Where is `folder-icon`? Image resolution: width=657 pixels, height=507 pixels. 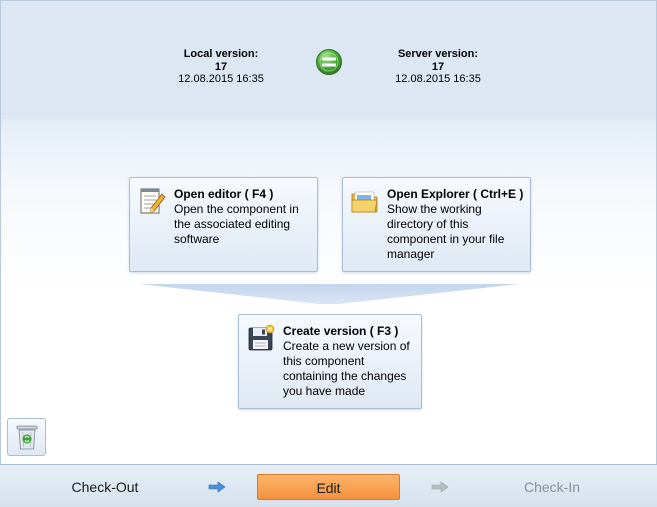 folder-icon is located at coordinates (364, 202).